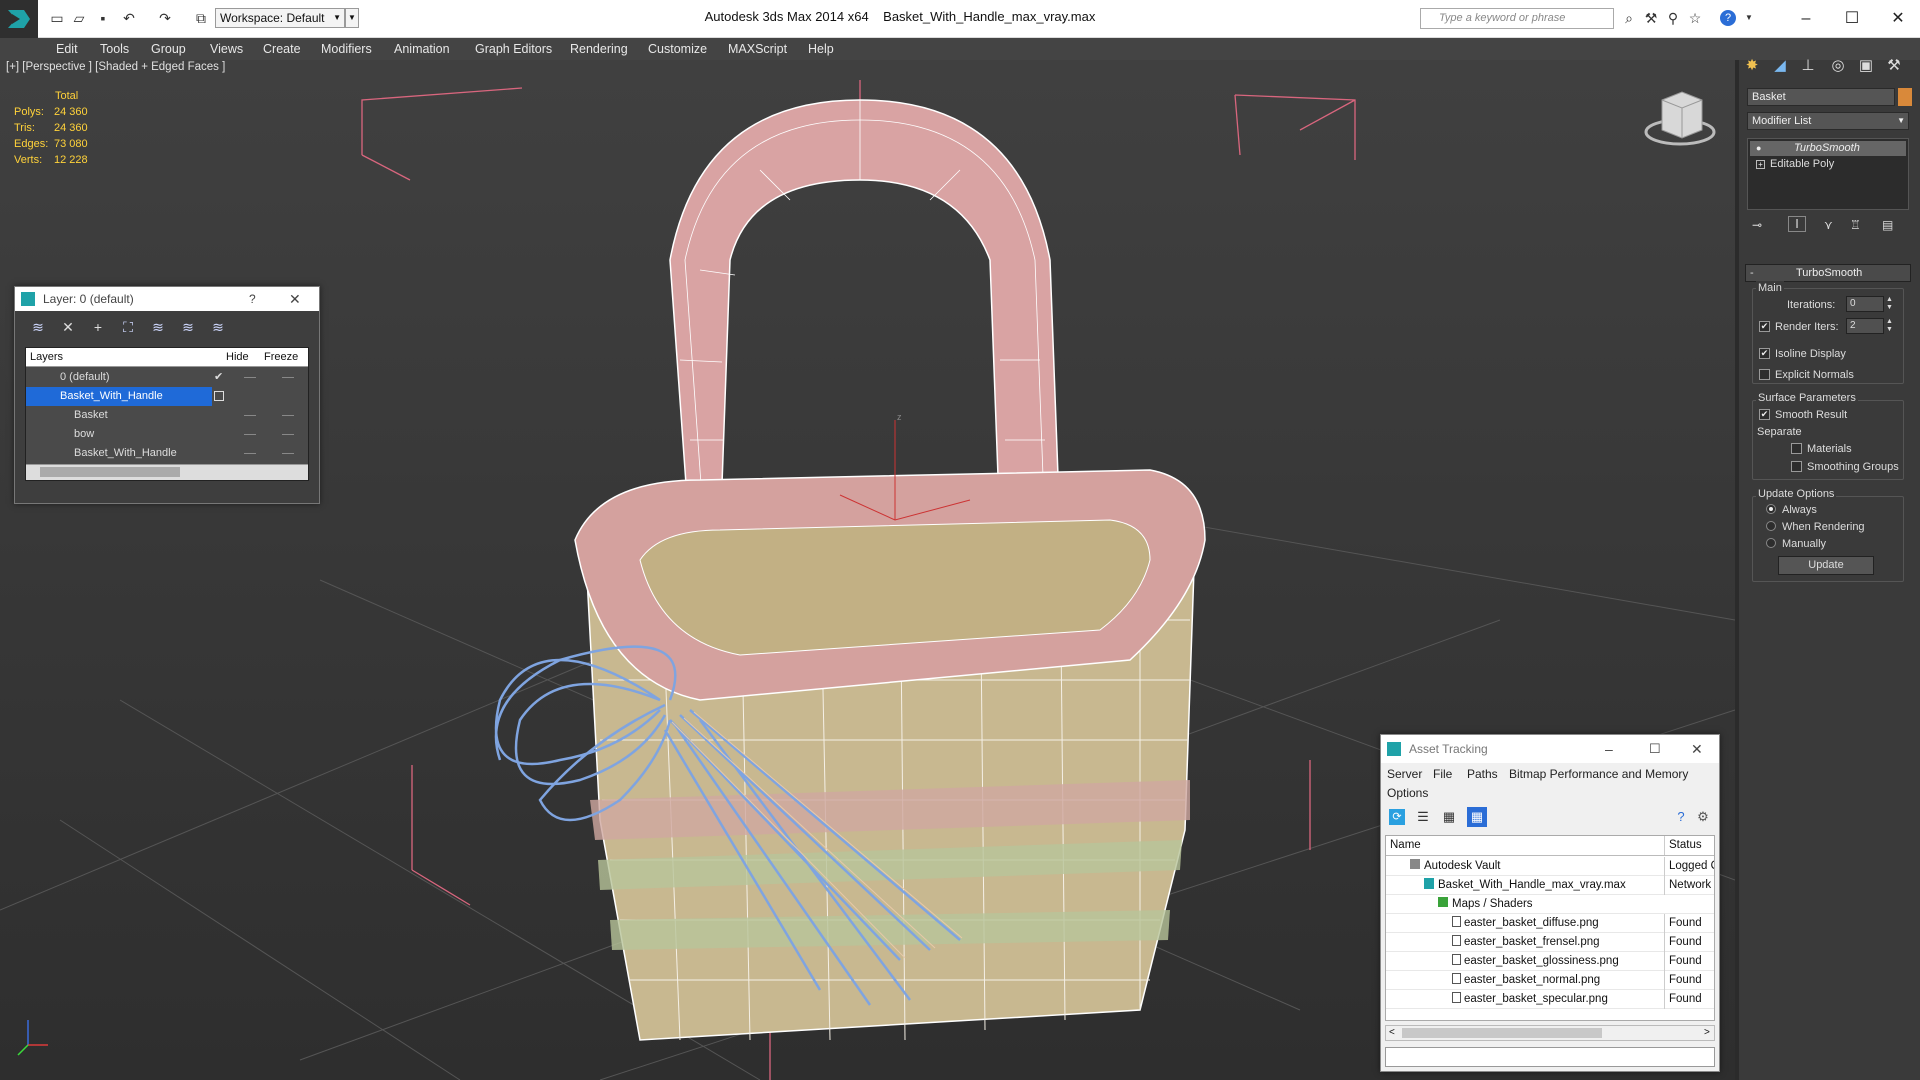 The width and height of the screenshot is (1920, 1080). What do you see at coordinates (57, 18) in the screenshot?
I see `new-file-icon: ▭` at bounding box center [57, 18].